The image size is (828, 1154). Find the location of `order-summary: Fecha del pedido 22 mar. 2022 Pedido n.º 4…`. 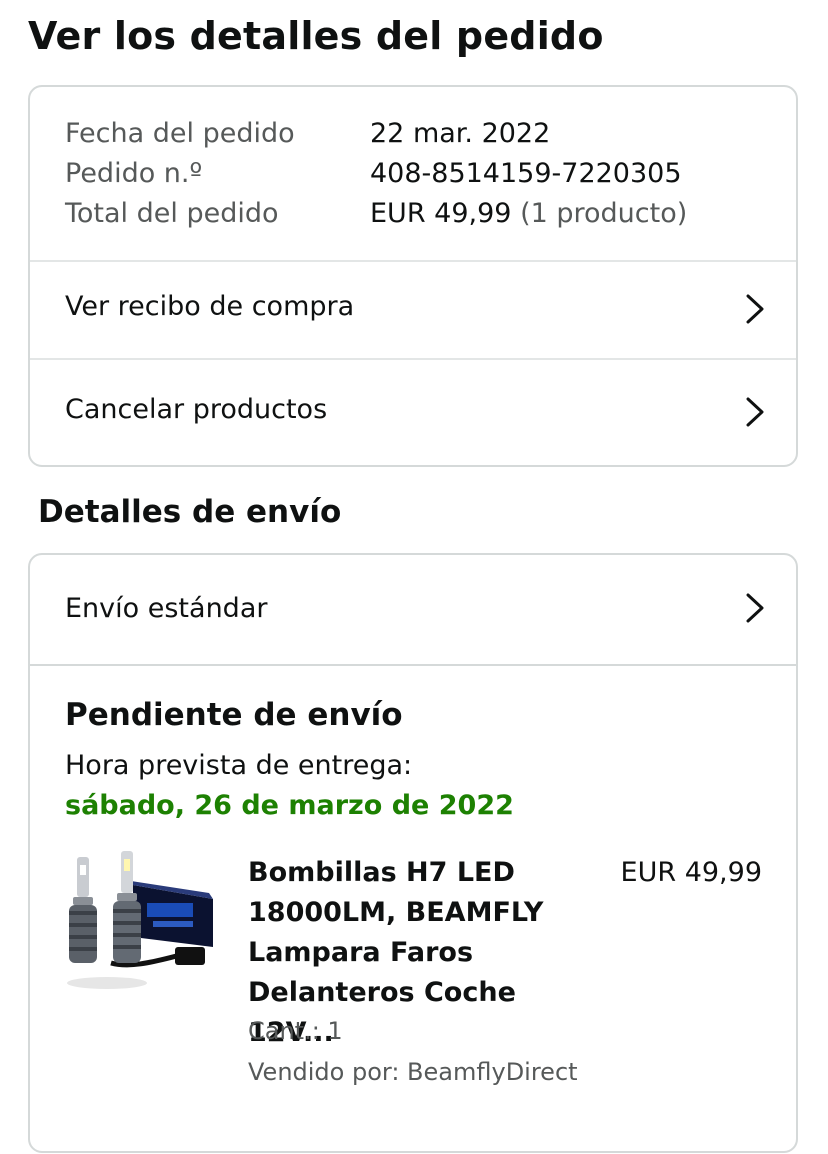

order-summary: Fecha del pedido 22 mar. 2022 Pedido n.º 4… is located at coordinates (413, 174).